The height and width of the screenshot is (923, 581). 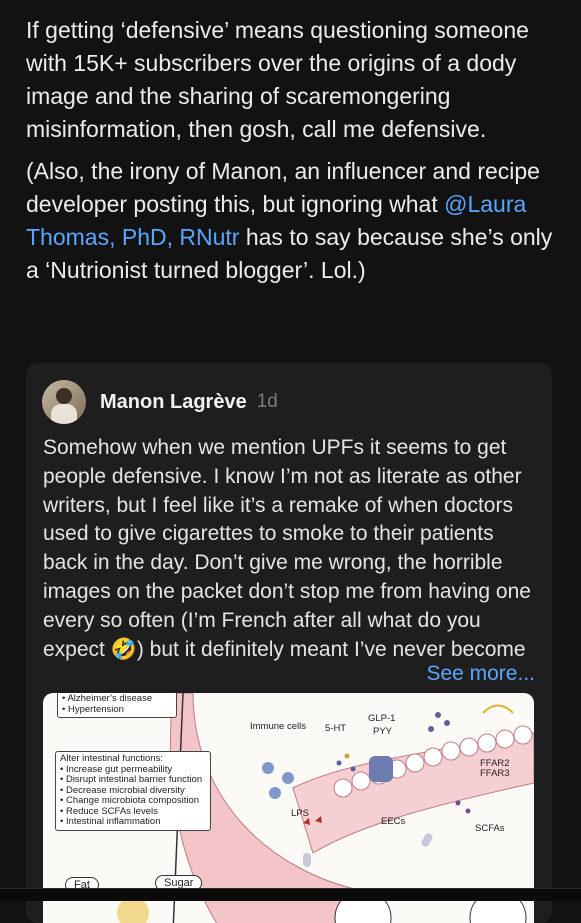 I want to click on immune-cells-label: Immune cells, so click(x=278, y=726).